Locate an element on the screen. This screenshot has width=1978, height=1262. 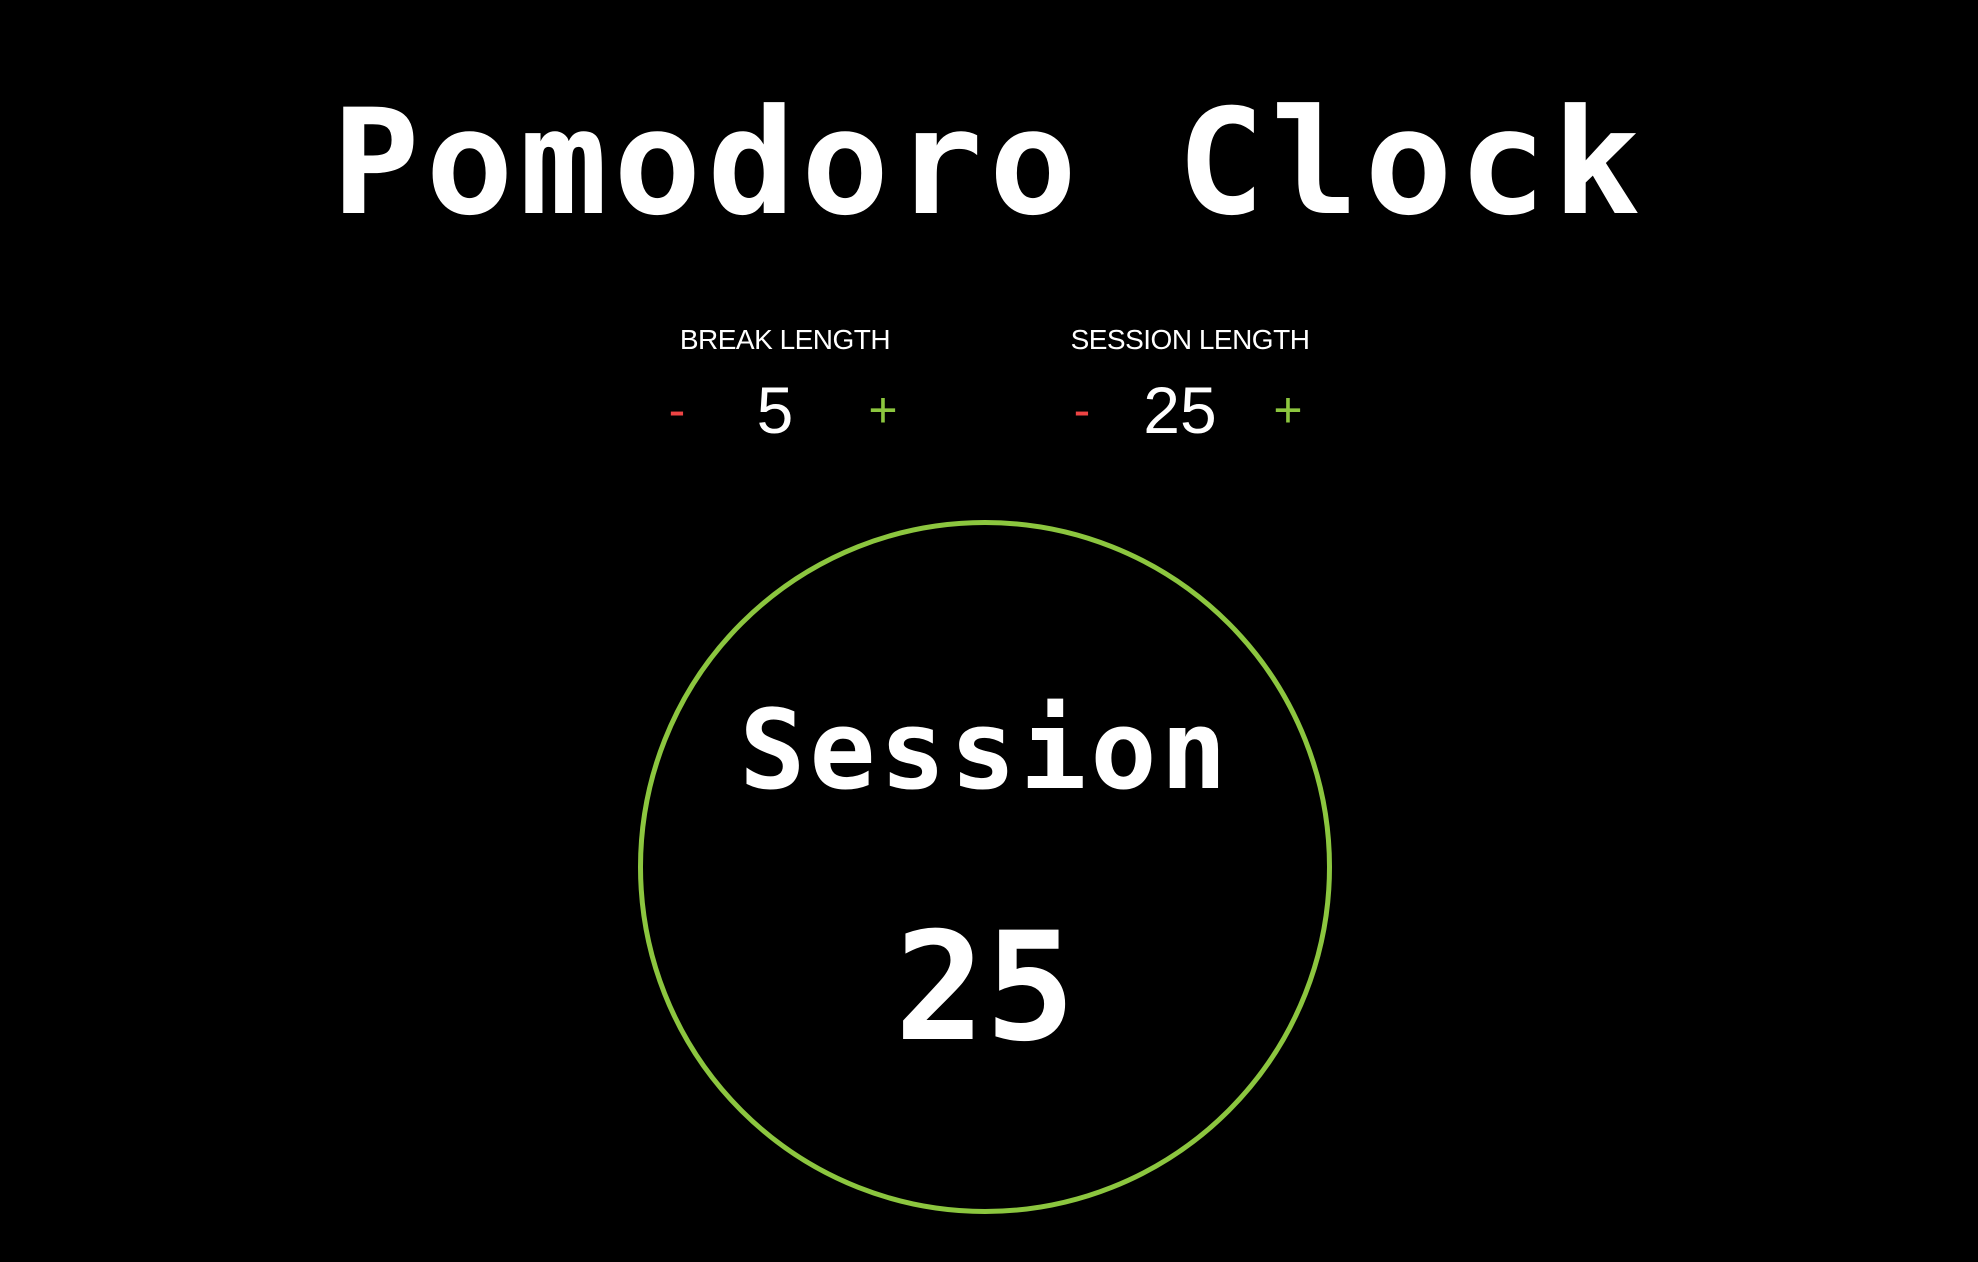
break-length-control: BREAK LENGTH - 5 + is located at coordinates (785, 385).